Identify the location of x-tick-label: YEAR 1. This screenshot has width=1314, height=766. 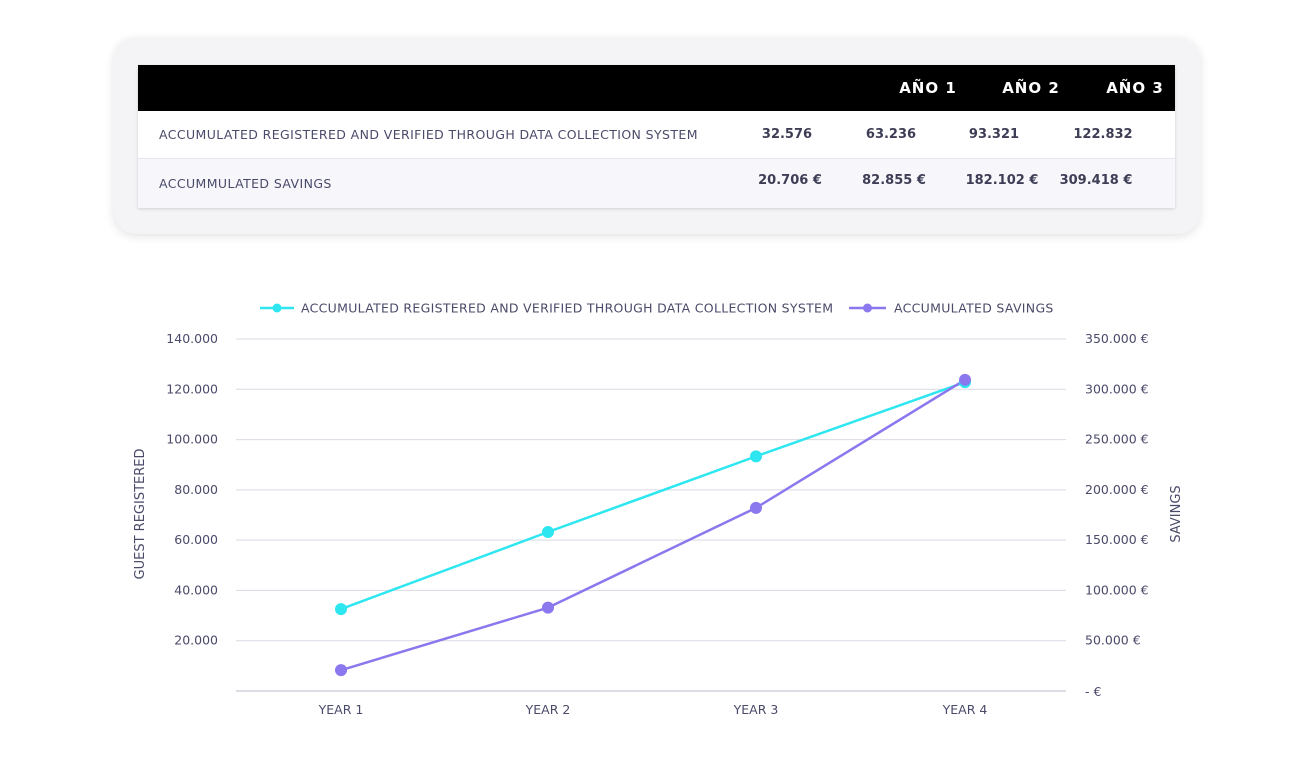
(341, 709).